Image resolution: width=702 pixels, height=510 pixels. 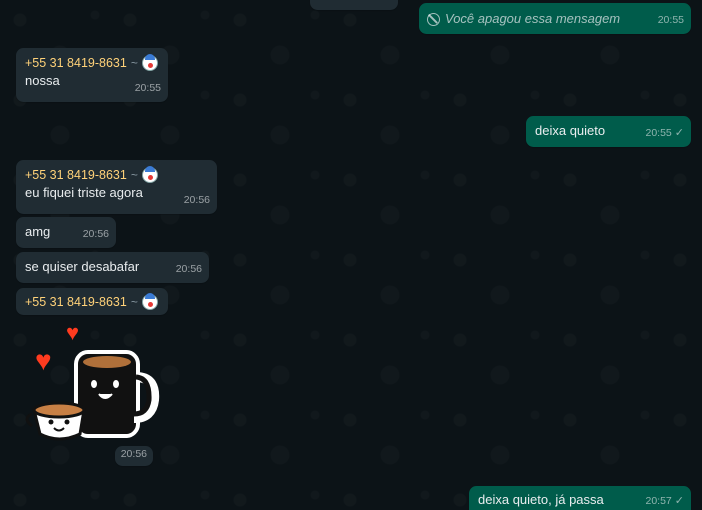 What do you see at coordinates (533, 18) in the screenshot?
I see `deleted-message-text: Você apagou essa mensagem` at bounding box center [533, 18].